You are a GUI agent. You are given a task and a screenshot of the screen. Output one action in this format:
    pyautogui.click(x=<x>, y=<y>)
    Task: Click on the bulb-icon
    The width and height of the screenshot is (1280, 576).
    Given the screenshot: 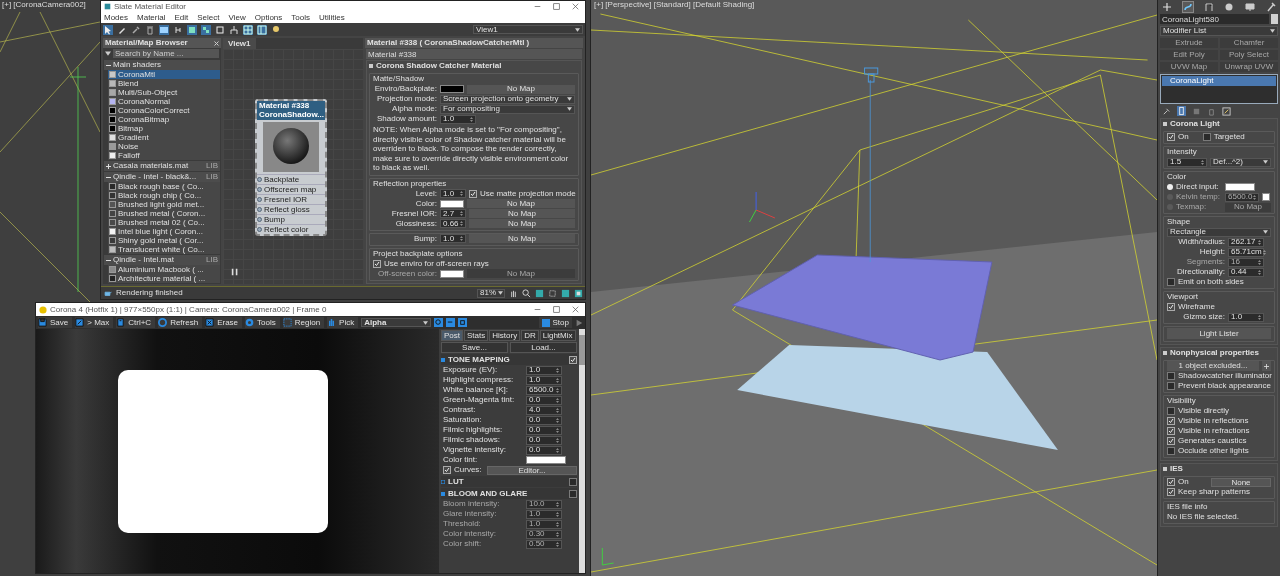 What is the action you would take?
    pyautogui.click(x=276, y=29)
    